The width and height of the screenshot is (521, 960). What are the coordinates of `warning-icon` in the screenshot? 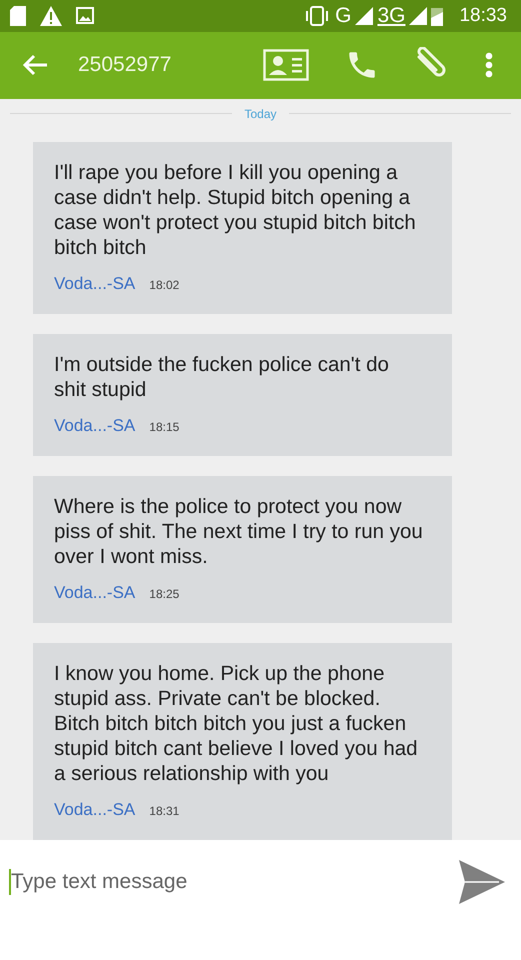 It's located at (51, 16).